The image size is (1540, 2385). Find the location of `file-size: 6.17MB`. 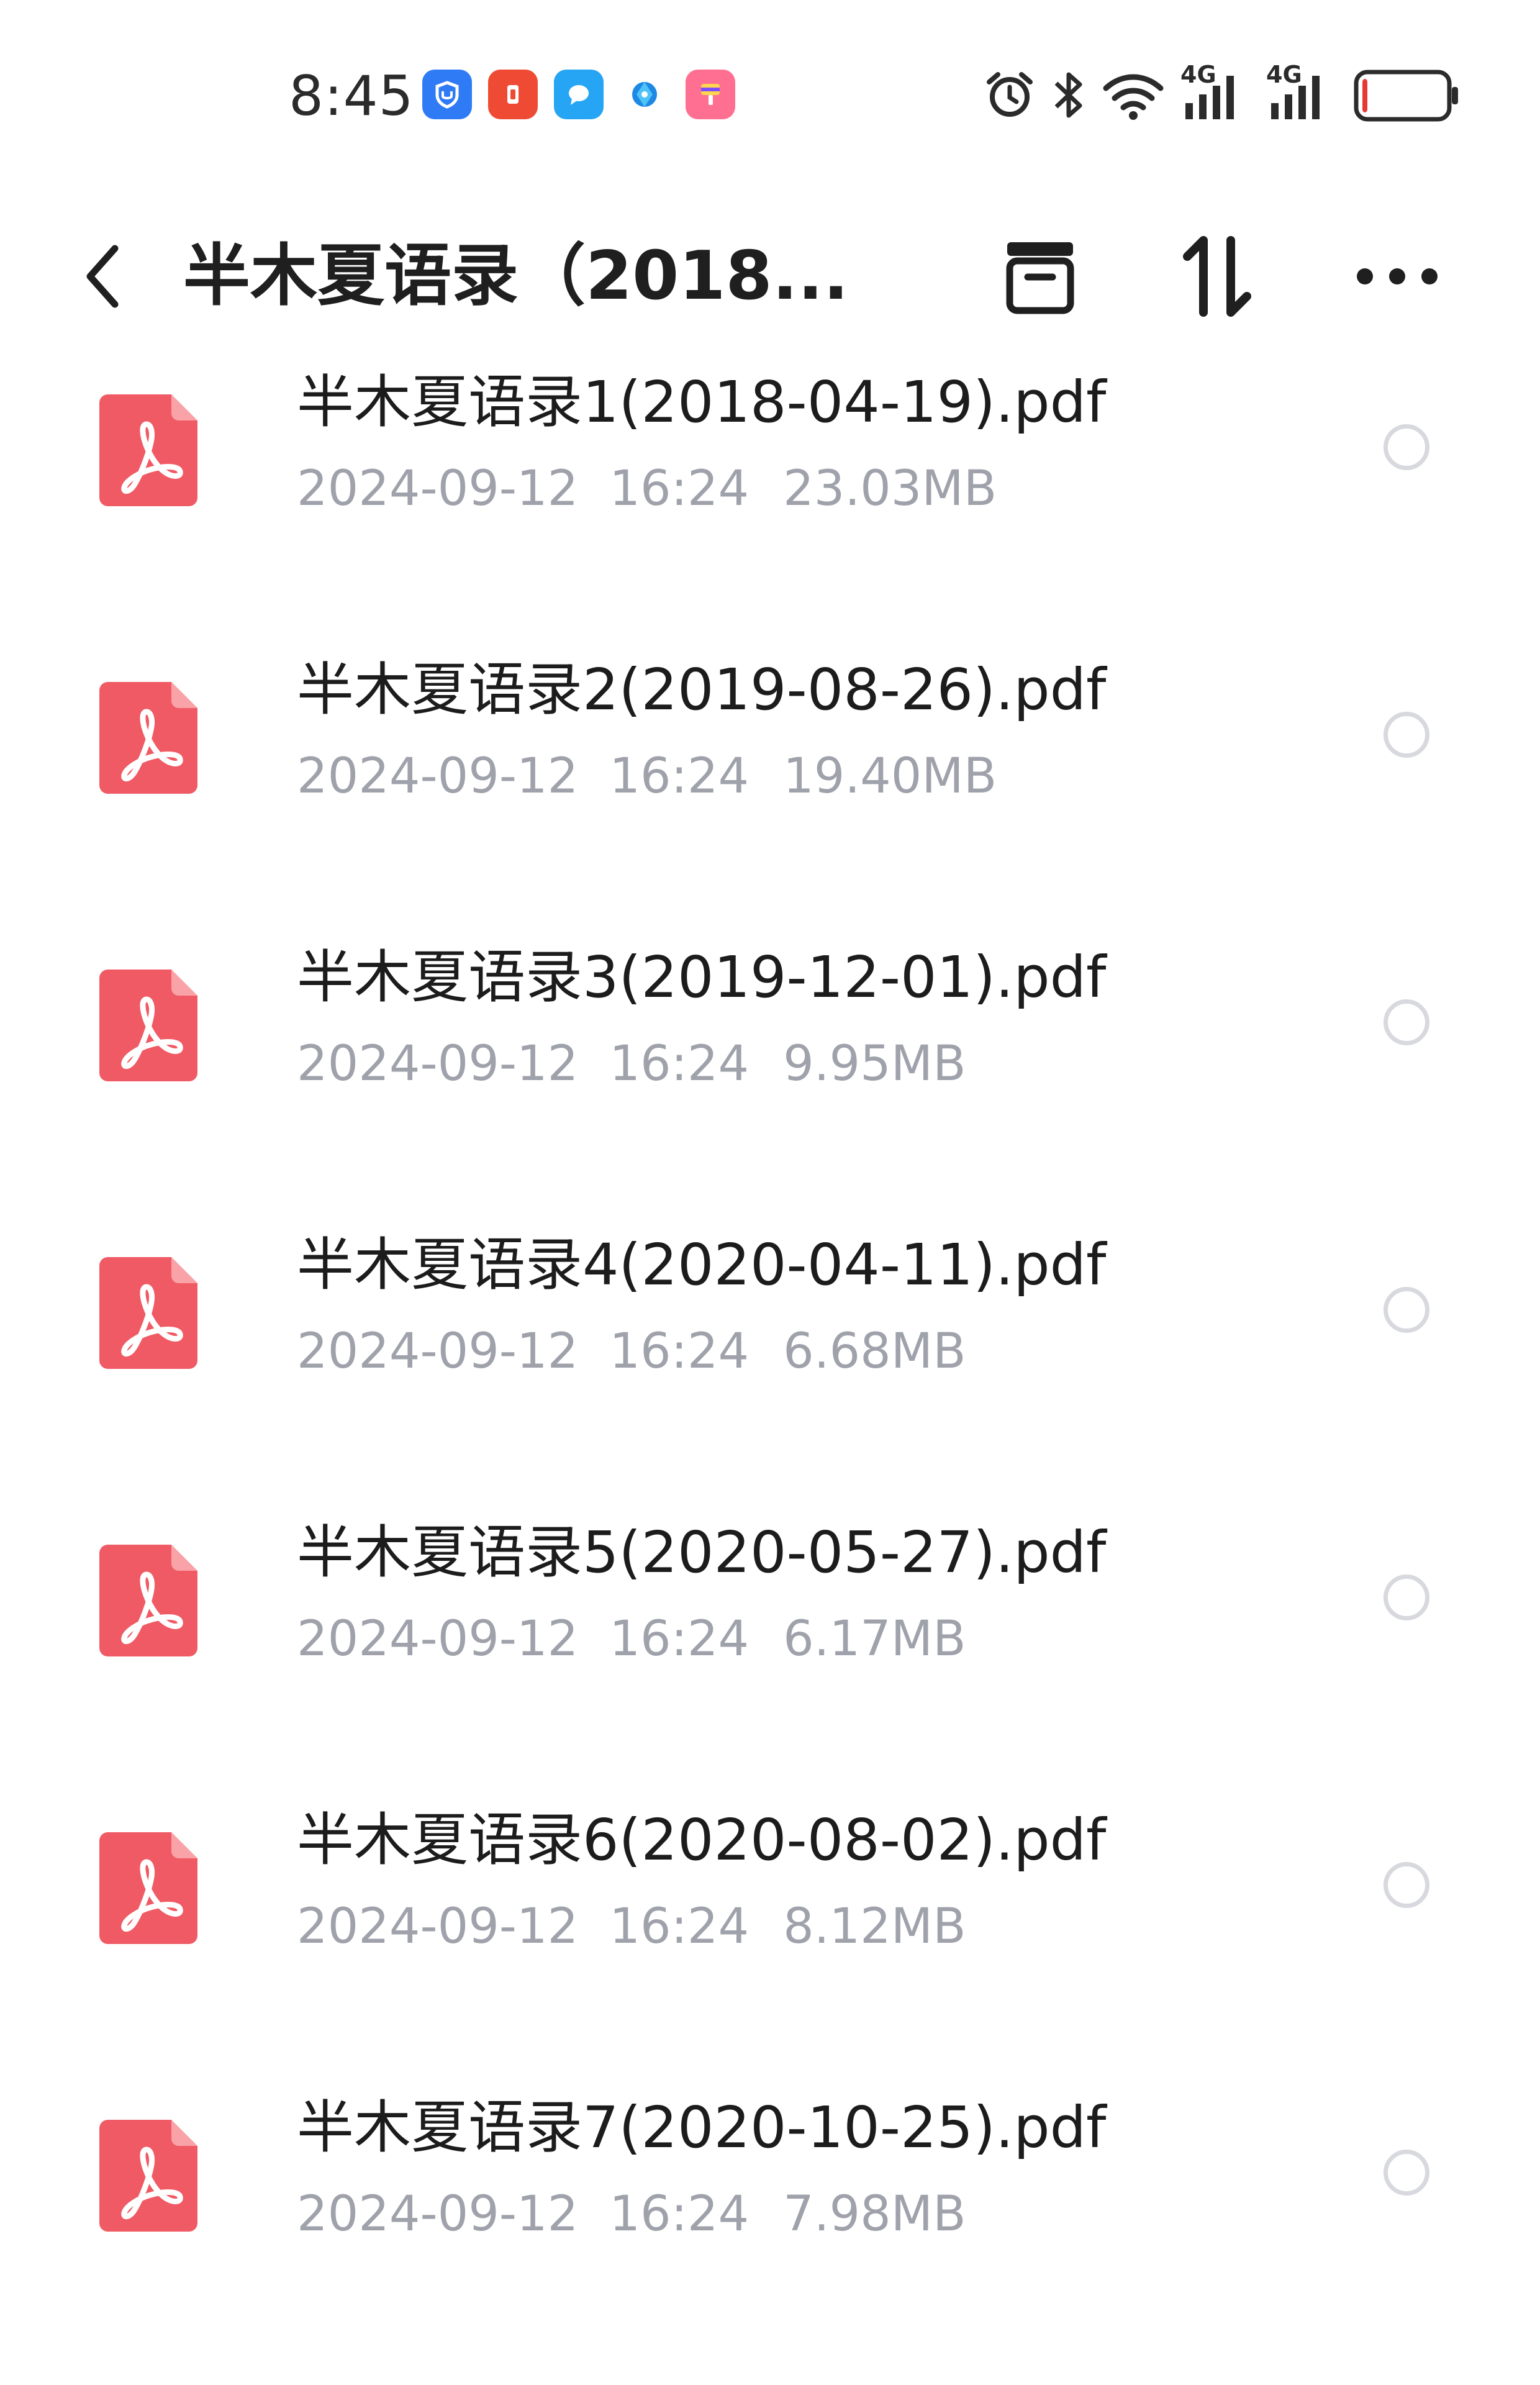

file-size: 6.17MB is located at coordinates (875, 1639).